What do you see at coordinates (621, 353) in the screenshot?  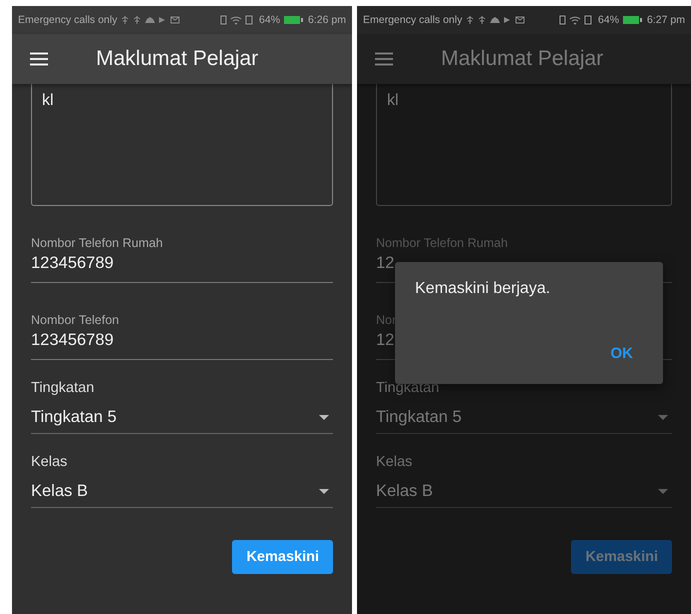 I see `ok-button: OK` at bounding box center [621, 353].